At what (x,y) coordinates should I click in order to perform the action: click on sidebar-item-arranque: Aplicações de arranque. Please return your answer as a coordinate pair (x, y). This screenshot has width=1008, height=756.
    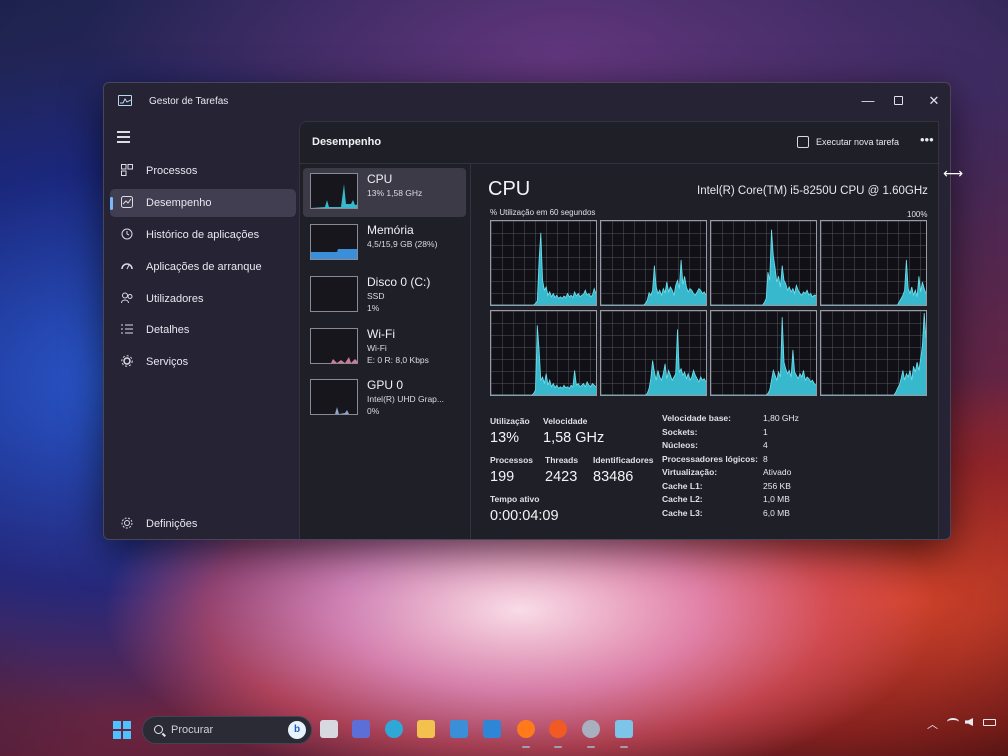
    Looking at the image, I should click on (203, 267).